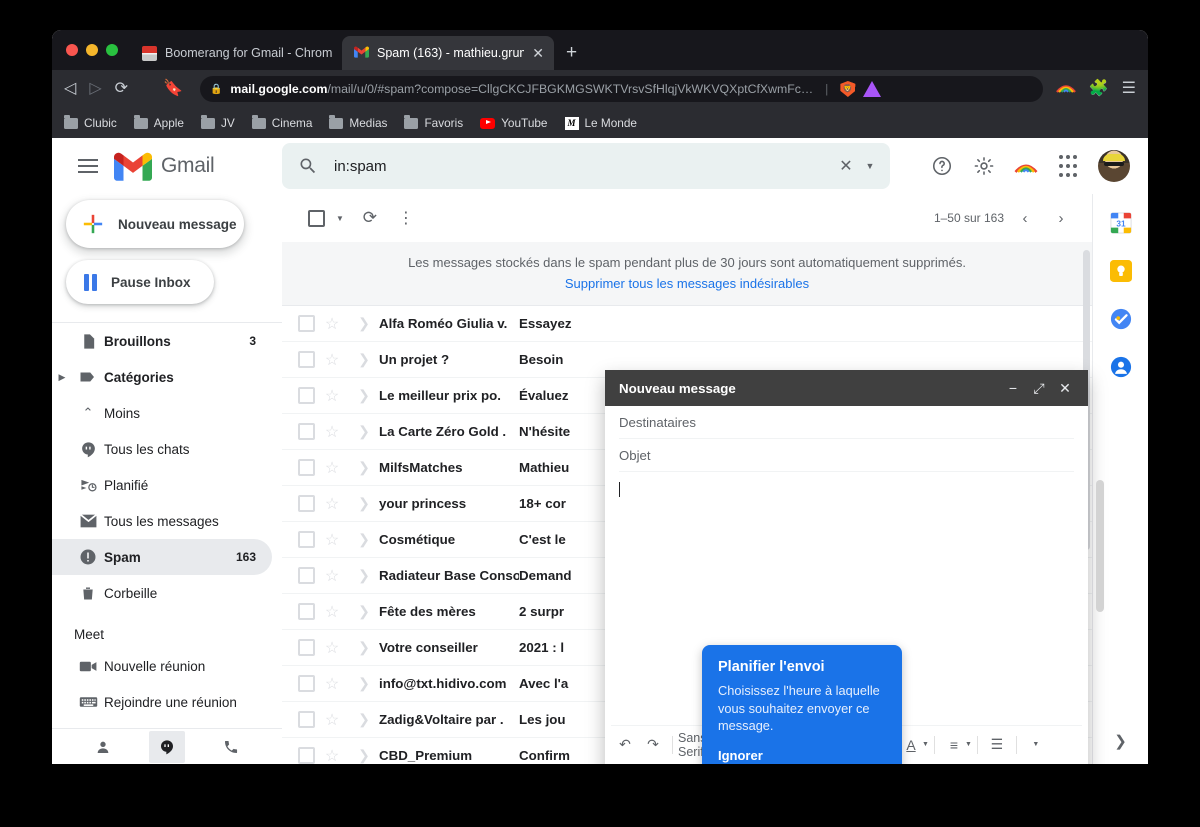 The image size is (1200, 827). I want to click on browser-tab-gmail: Spam (163) - mathieu.grumiaux ✕, so click(448, 53).